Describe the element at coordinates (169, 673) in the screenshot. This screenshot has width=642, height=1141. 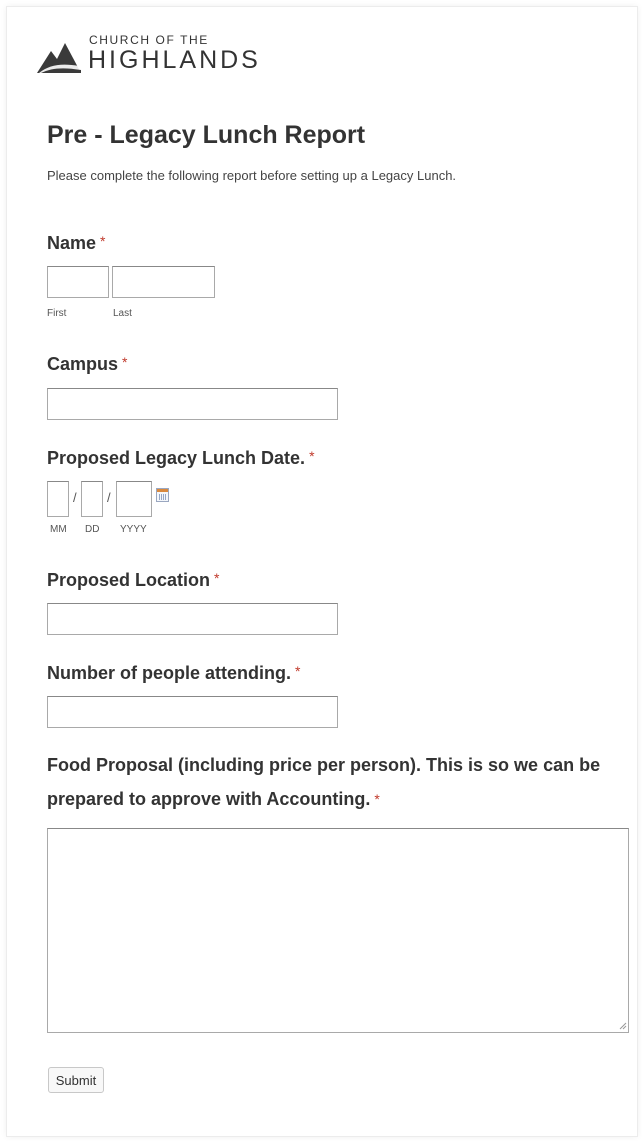
I see `attendees-label-text: Number of people attending.` at that location.